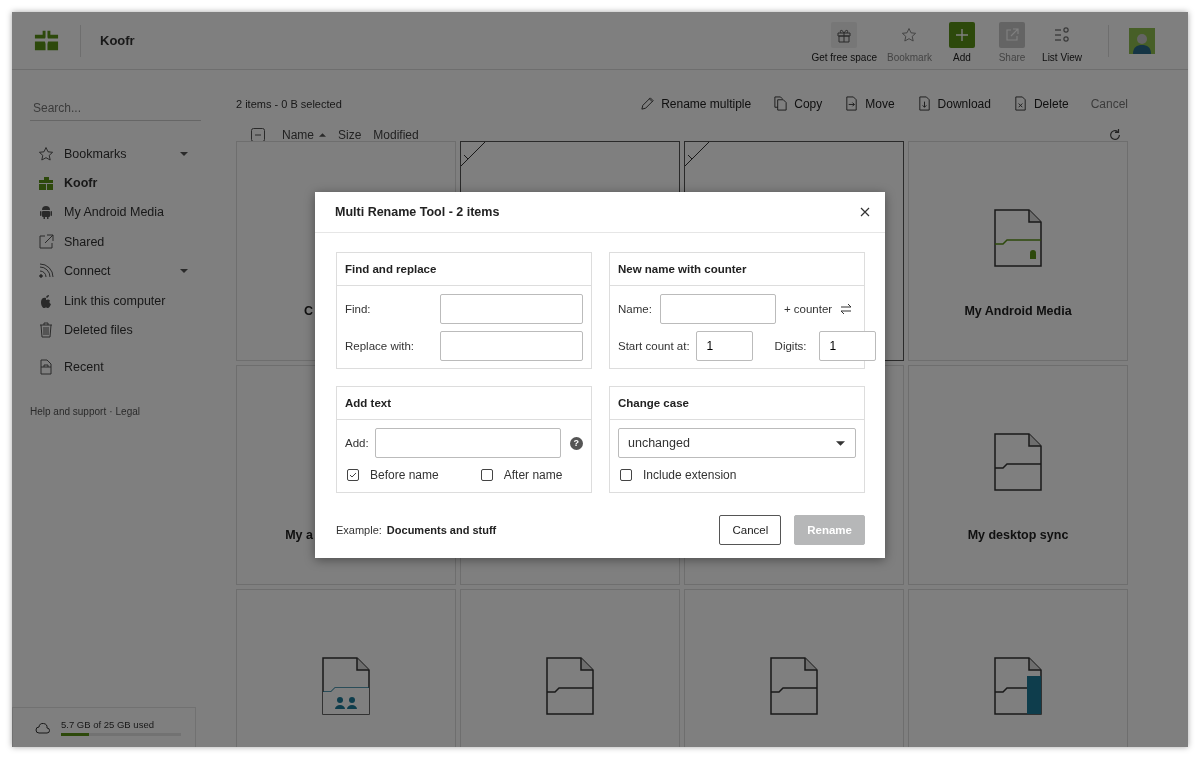  What do you see at coordinates (380, 346) in the screenshot?
I see `field-label: Replace with:` at bounding box center [380, 346].